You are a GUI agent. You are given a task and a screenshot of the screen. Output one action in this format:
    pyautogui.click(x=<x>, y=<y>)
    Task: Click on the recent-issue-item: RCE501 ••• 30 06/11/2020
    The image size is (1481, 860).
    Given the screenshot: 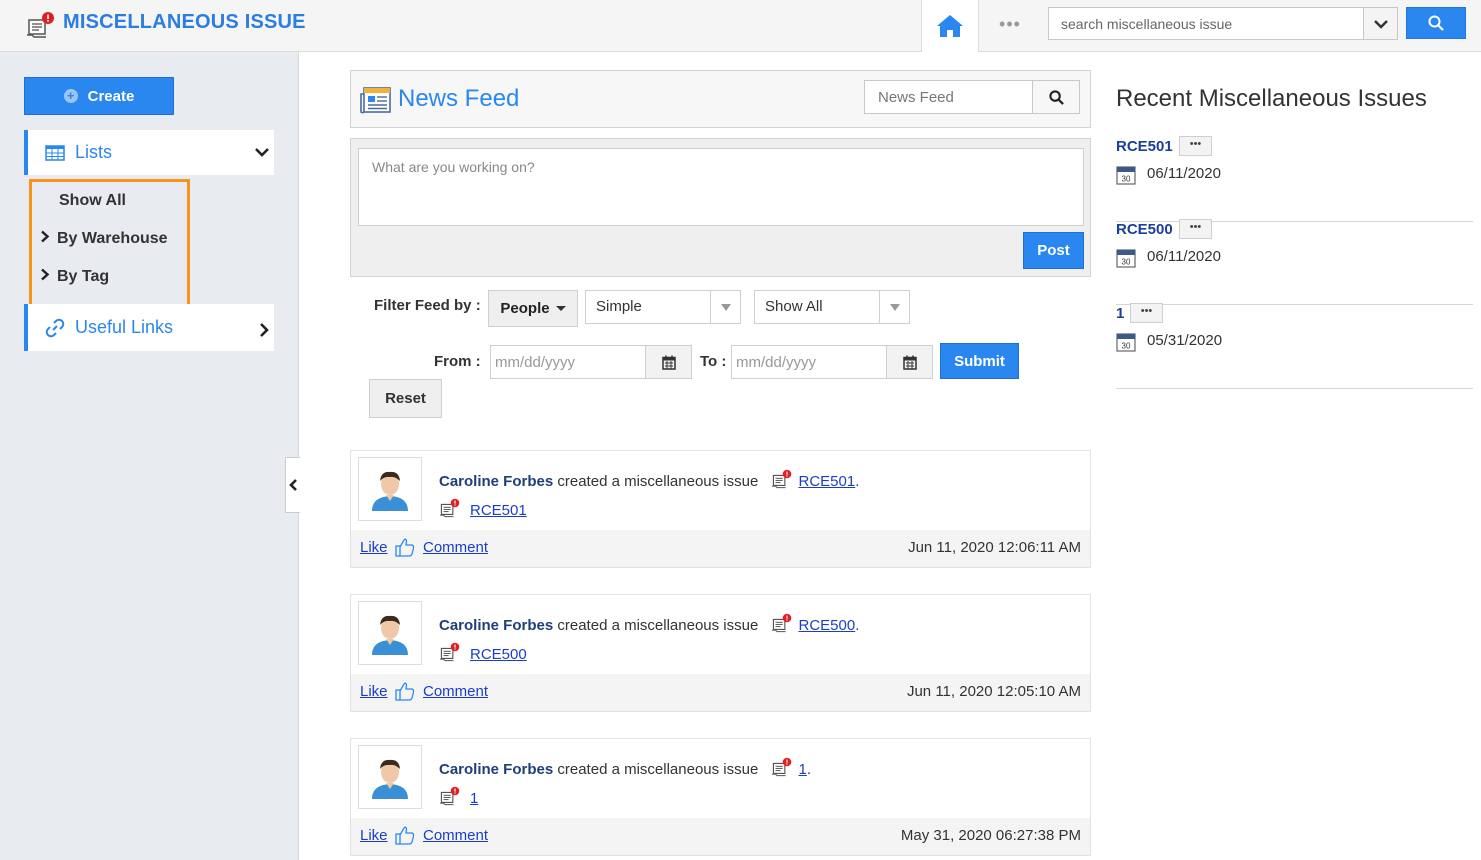 What is the action you would take?
    pyautogui.click(x=1294, y=179)
    